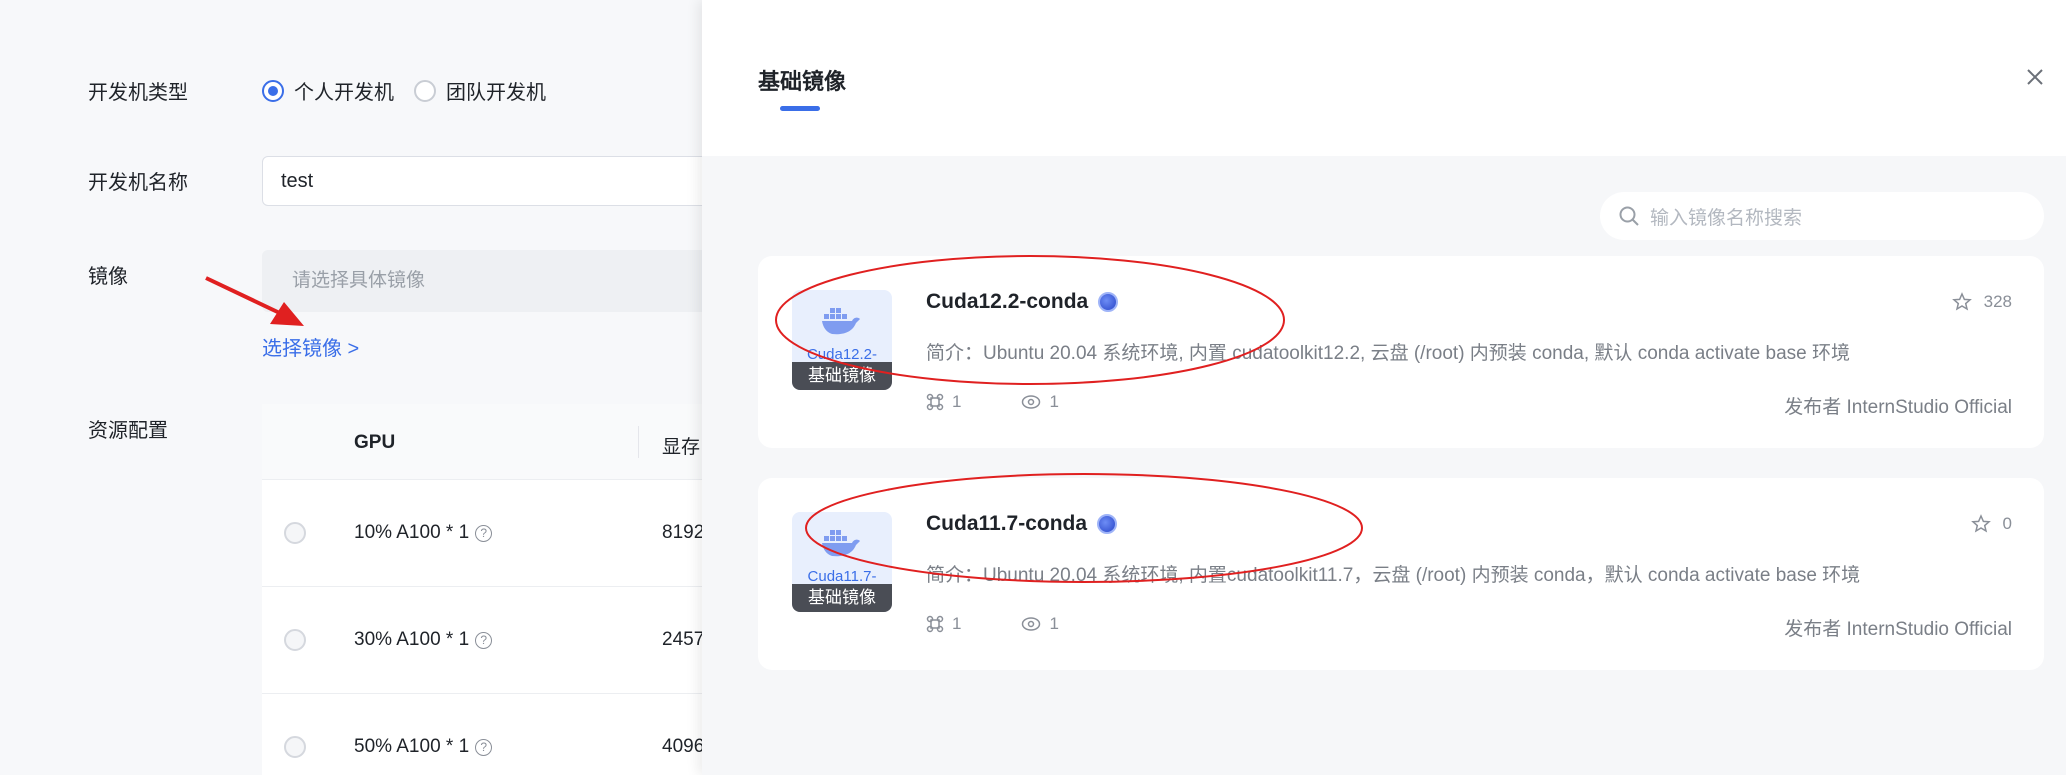  What do you see at coordinates (412, 746) in the screenshot?
I see `gpu-value: 50% A100 * 1` at bounding box center [412, 746].